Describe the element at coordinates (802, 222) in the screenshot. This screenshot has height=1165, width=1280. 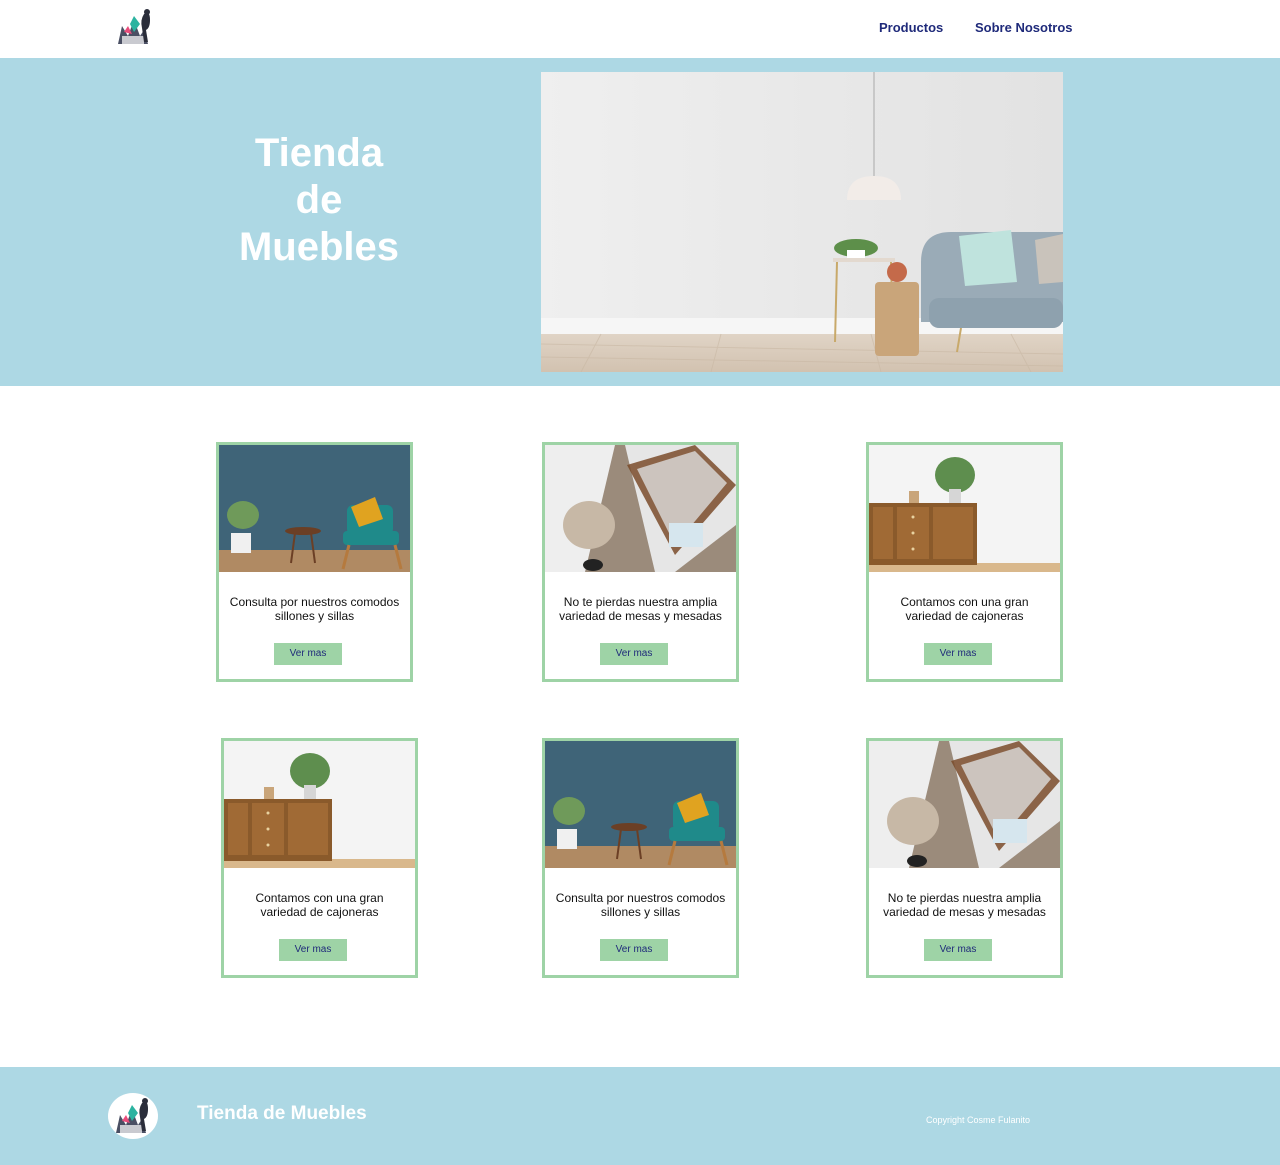
I see `living-room-image` at that location.